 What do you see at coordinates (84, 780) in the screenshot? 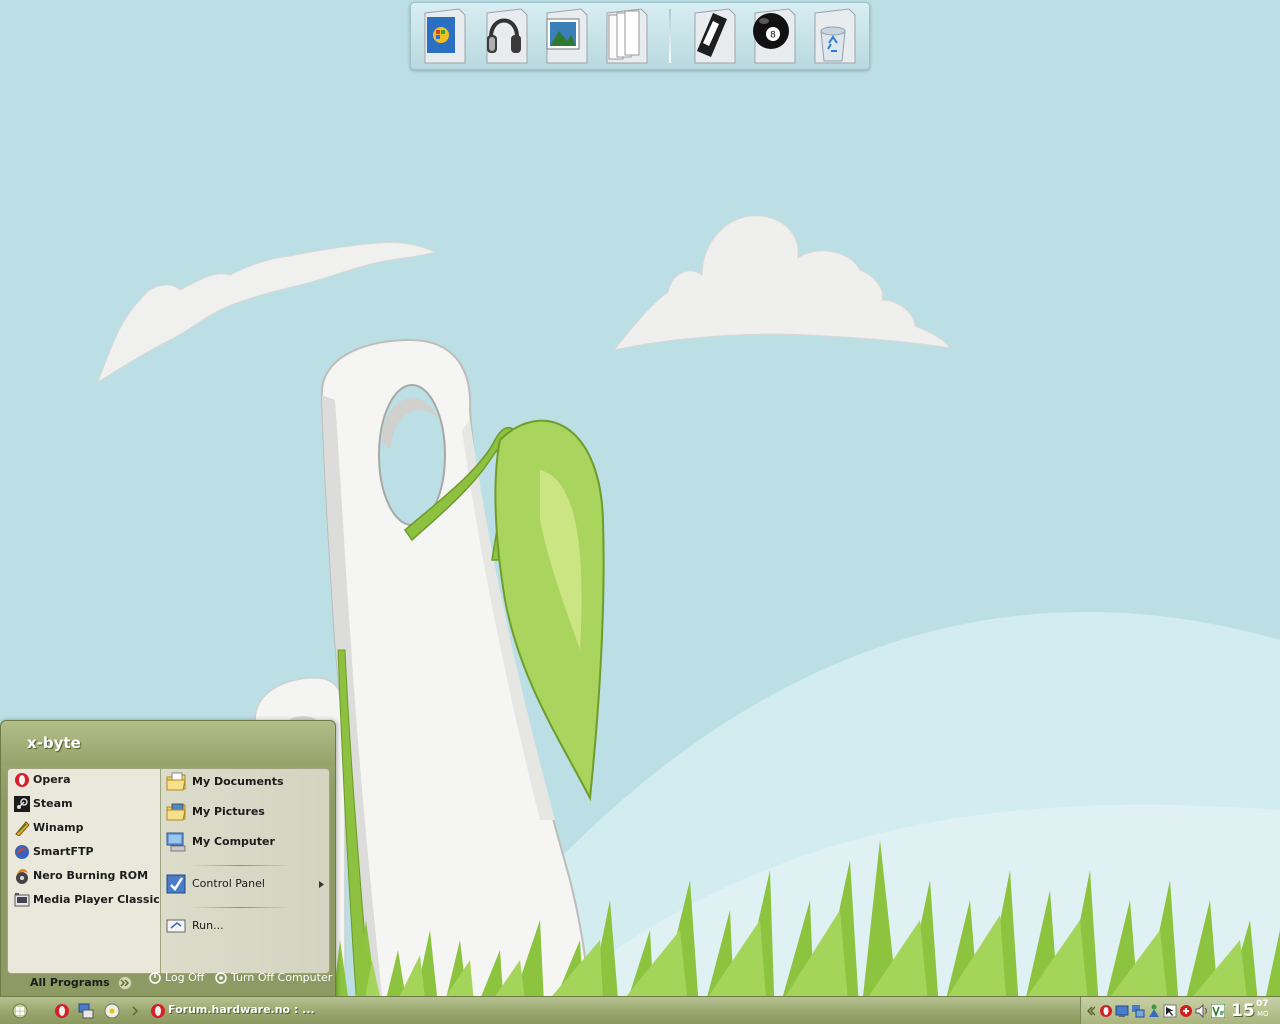
I see `pinned-item-opera: Opera` at bounding box center [84, 780].